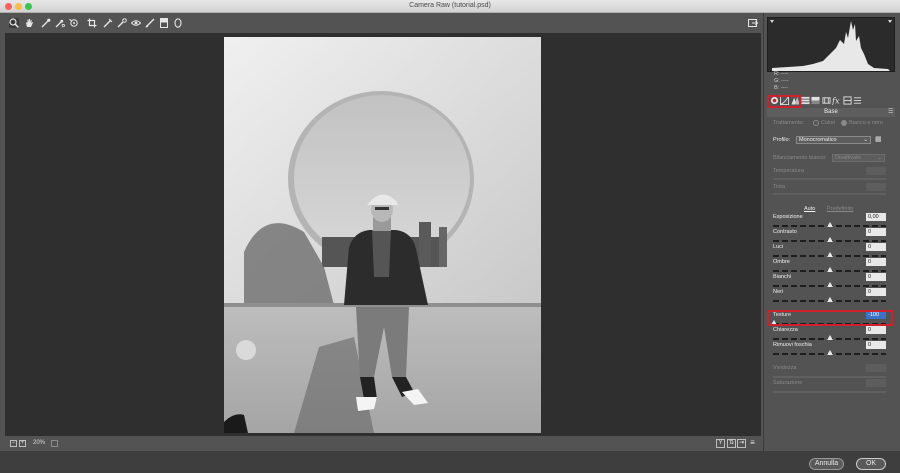 This screenshot has width=900, height=473. I want to click on radial-filter-icon, so click(178, 23).